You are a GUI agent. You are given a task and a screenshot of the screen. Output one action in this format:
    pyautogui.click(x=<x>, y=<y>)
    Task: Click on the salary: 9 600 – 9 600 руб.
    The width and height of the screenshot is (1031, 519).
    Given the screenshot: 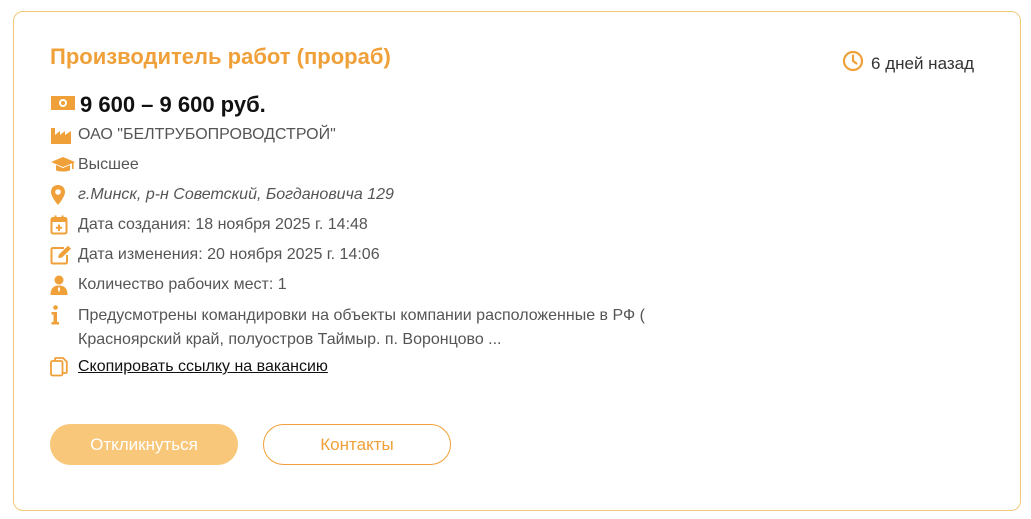 What is the action you would take?
    pyautogui.click(x=158, y=105)
    